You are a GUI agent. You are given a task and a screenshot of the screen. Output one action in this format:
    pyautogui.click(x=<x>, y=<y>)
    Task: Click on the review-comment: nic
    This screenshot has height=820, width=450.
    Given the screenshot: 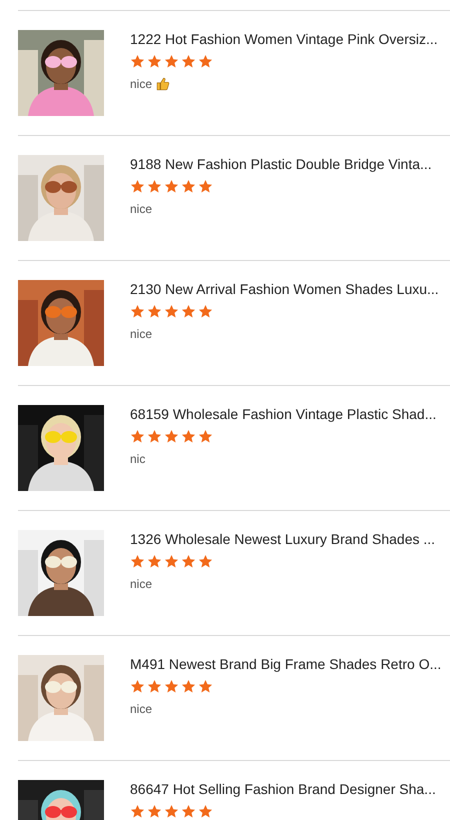 What is the action you would take?
    pyautogui.click(x=138, y=459)
    